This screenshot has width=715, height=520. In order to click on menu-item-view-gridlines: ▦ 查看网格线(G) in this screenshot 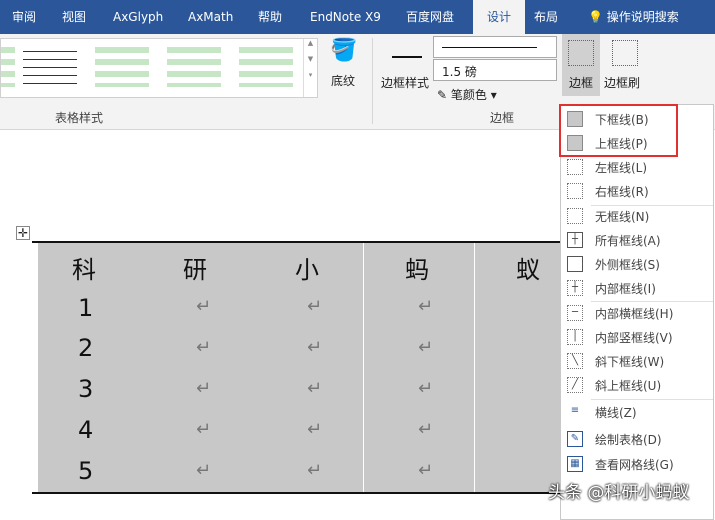, I will do `click(637, 464)`.